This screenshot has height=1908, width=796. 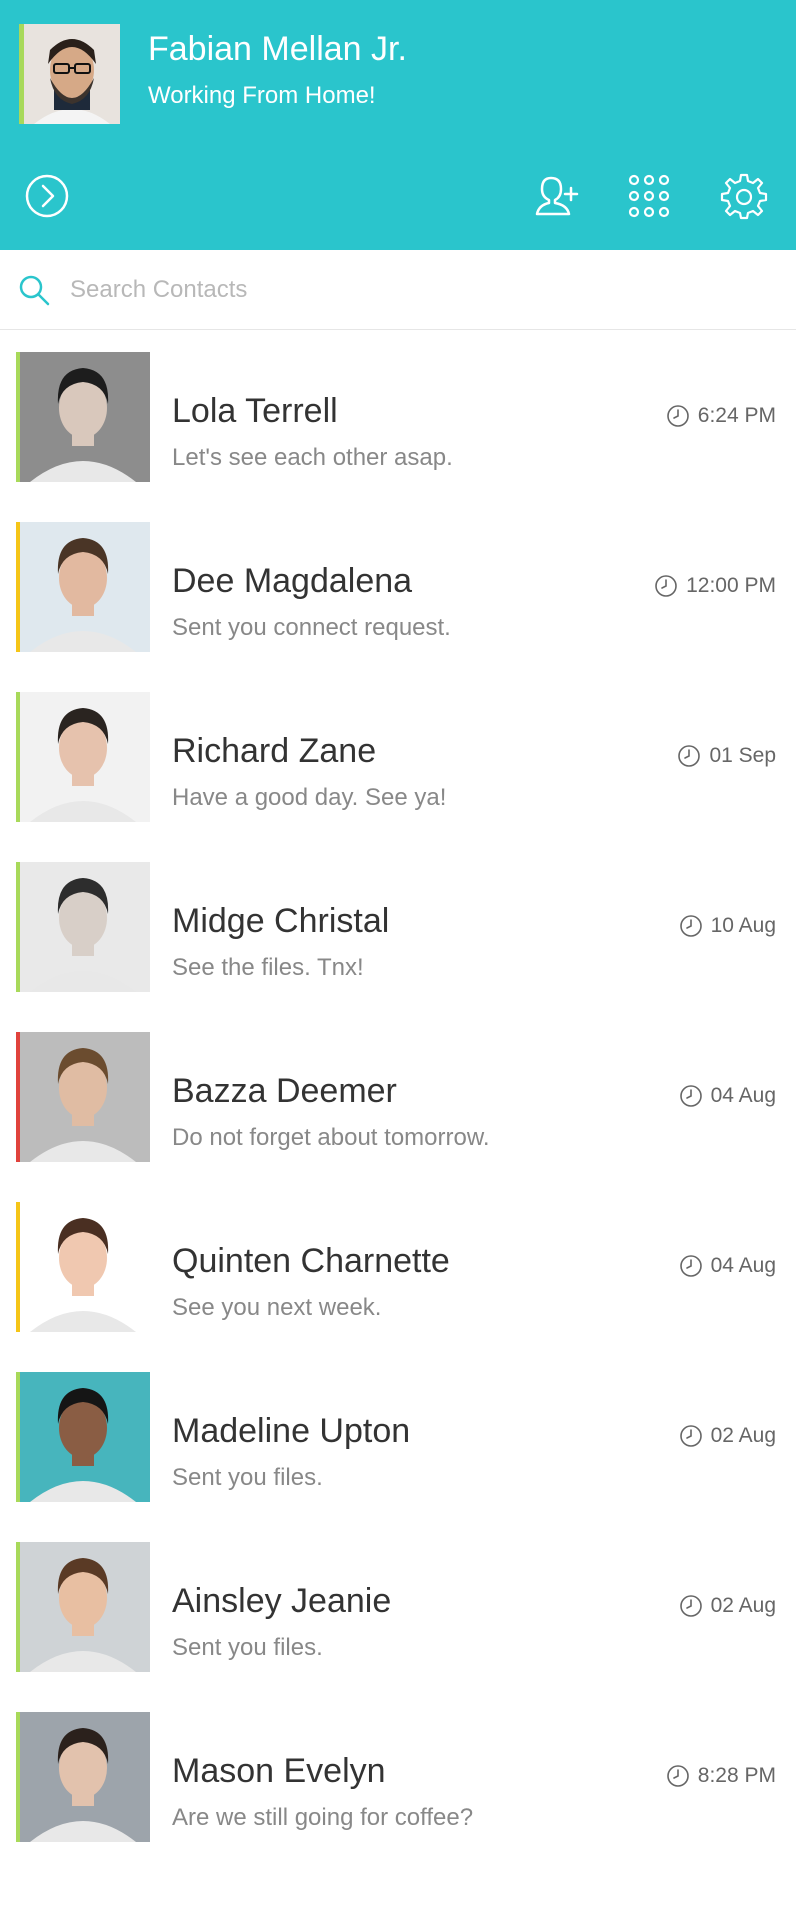 I want to click on contact-name: Quinten Charnette, so click(x=311, y=1261).